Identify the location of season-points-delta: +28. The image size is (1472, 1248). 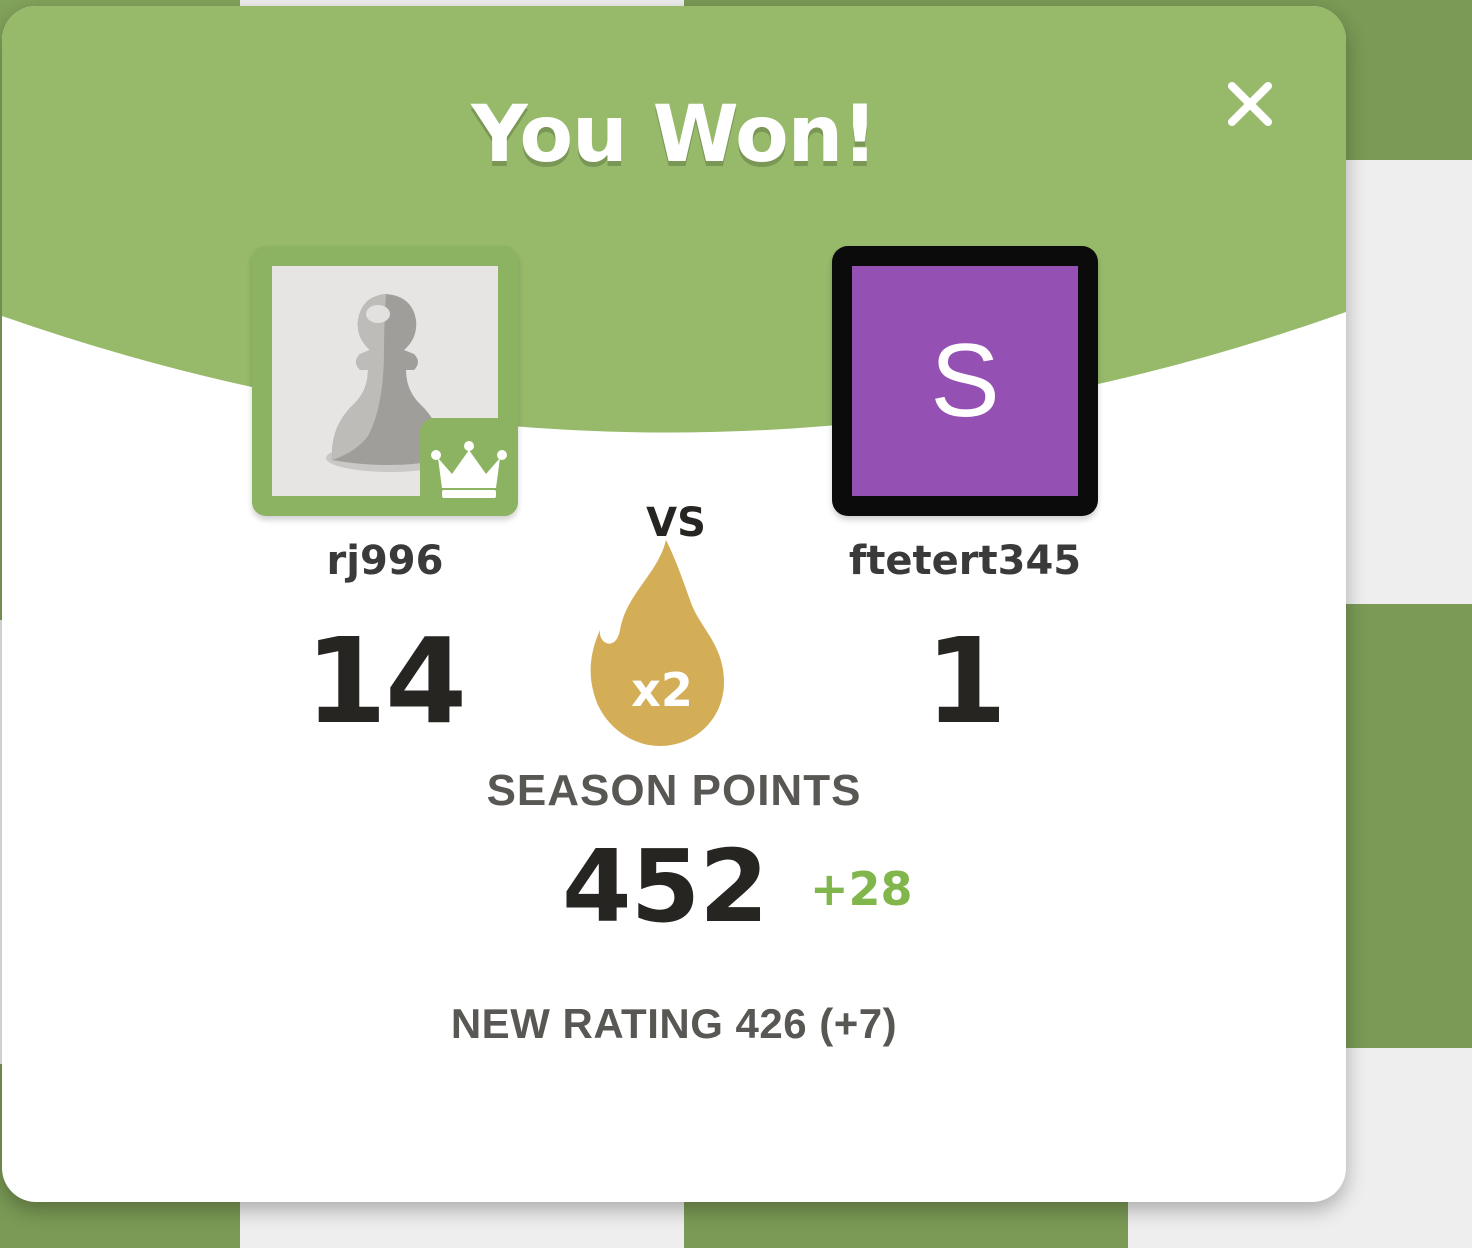
(861, 889).